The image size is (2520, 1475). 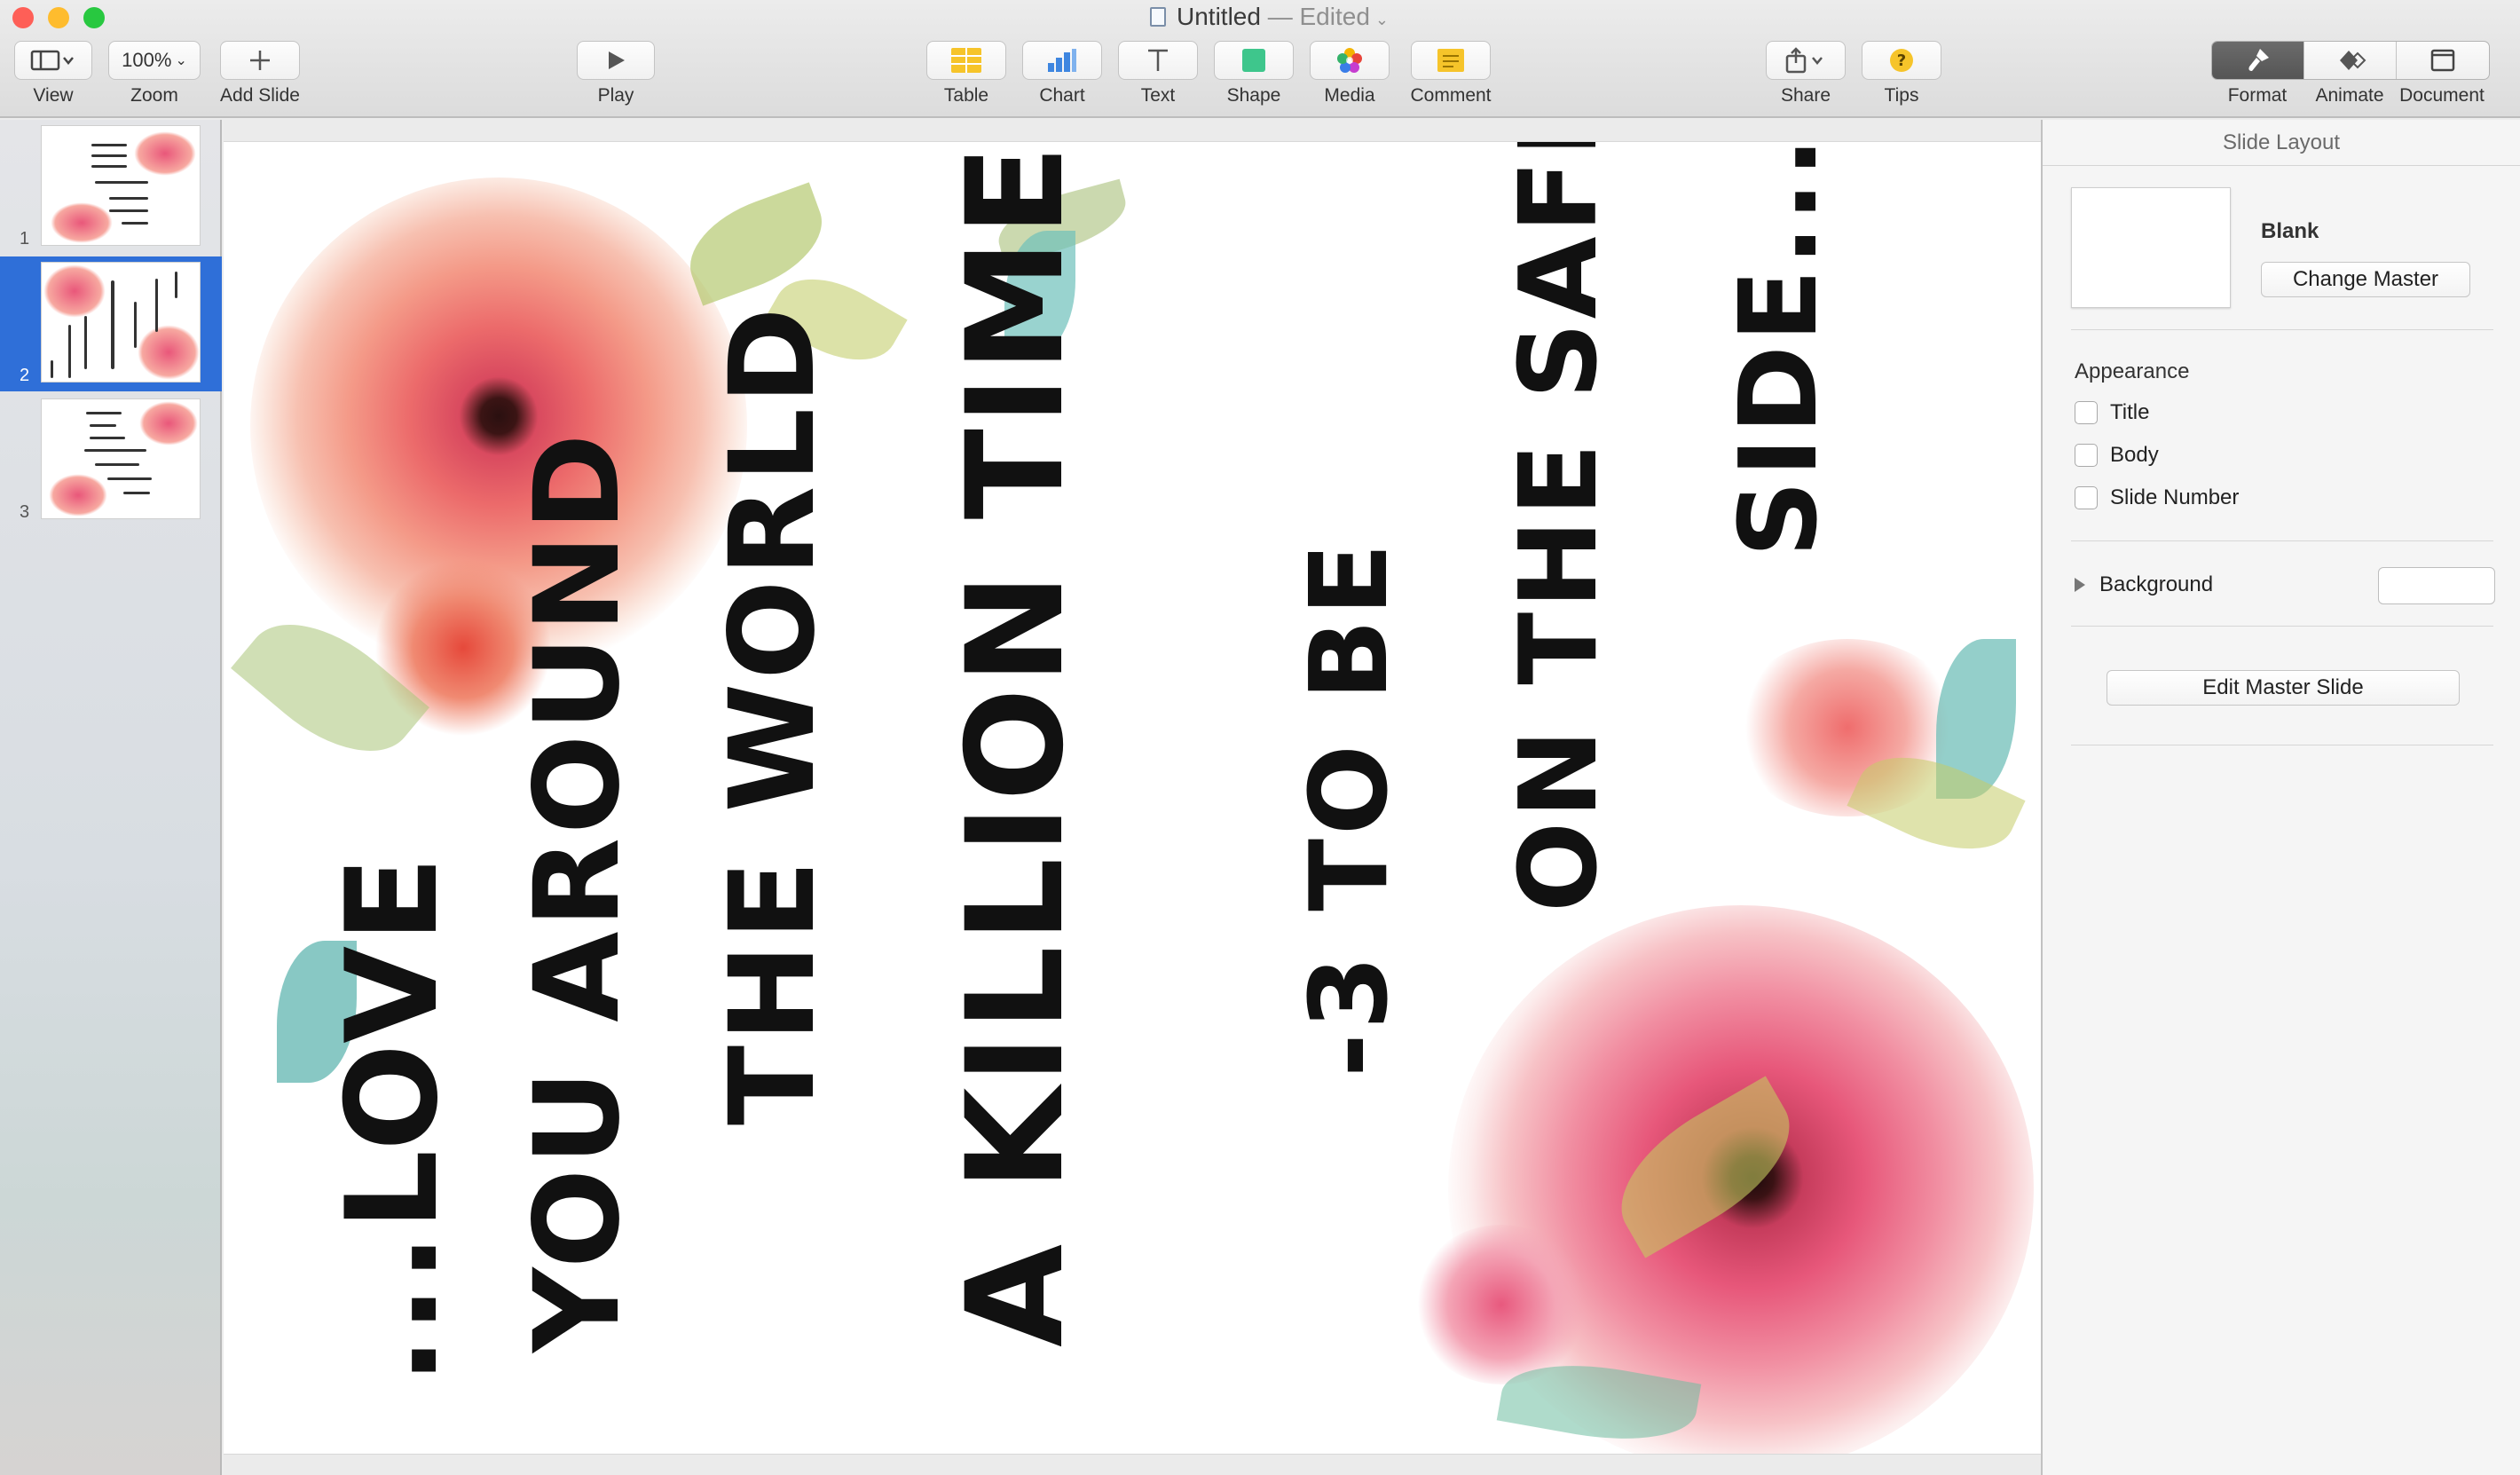 I want to click on slide-number: 1, so click(x=25, y=238).